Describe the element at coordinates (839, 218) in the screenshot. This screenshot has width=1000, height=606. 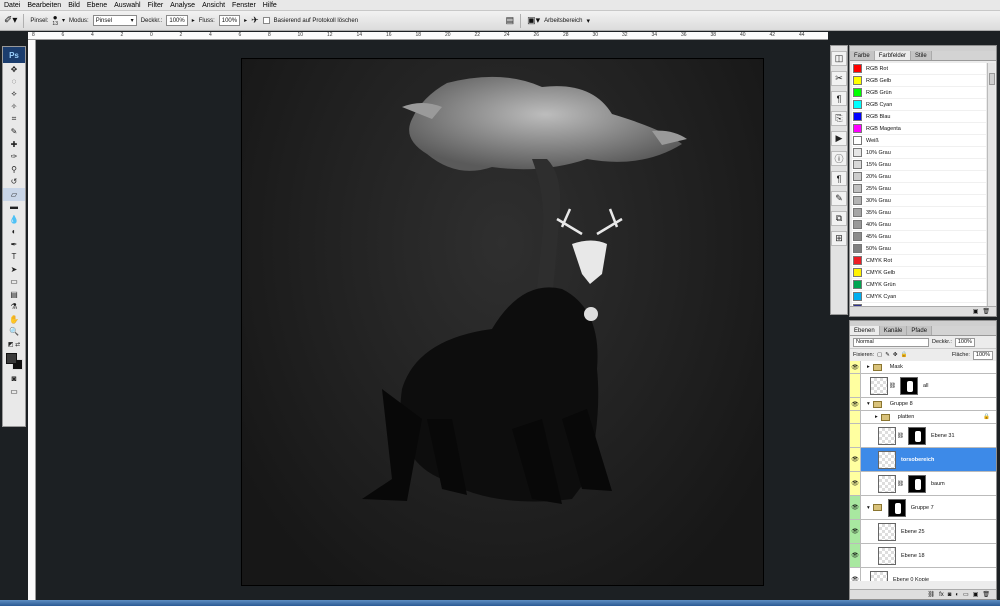
I see `clone-source-icon: ⧉` at that location.